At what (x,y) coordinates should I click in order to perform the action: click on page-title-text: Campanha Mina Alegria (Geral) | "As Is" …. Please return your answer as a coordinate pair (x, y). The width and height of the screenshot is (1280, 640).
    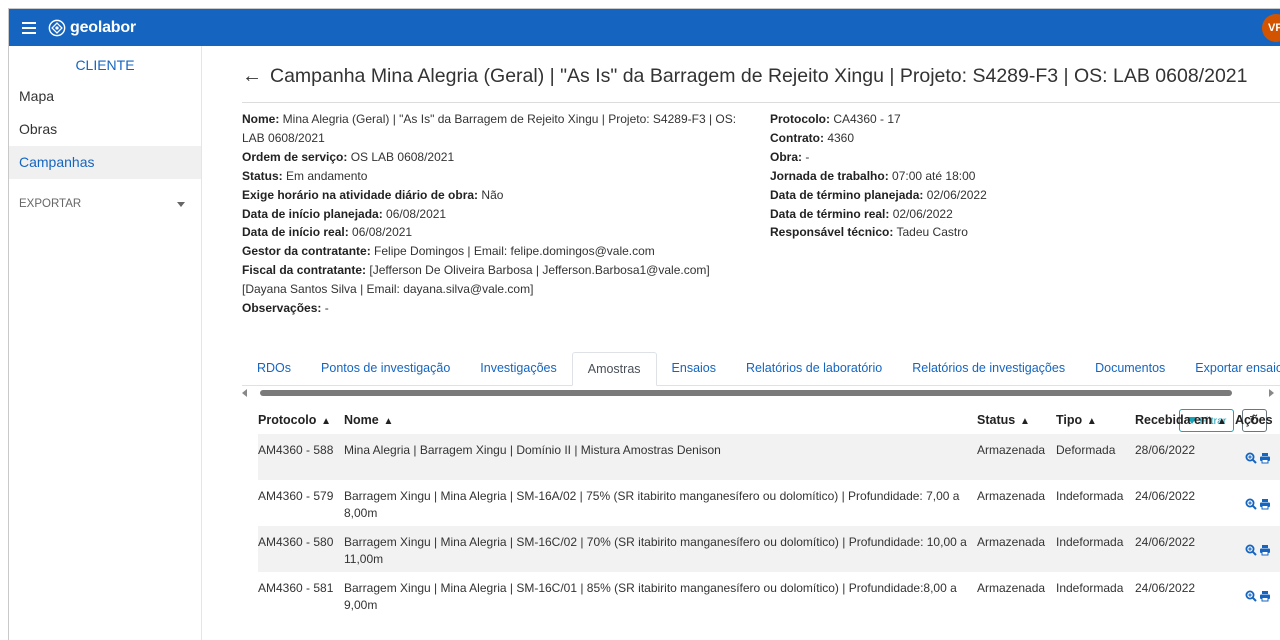
    Looking at the image, I should click on (759, 76).